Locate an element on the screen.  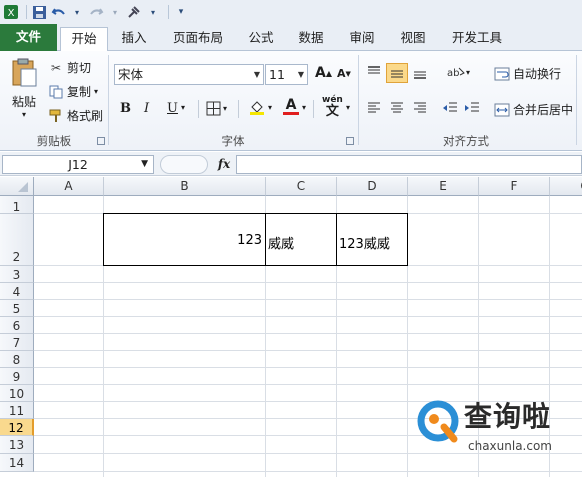
paste-button: 粘贴 ▾ is located at coordinates (24, 90).